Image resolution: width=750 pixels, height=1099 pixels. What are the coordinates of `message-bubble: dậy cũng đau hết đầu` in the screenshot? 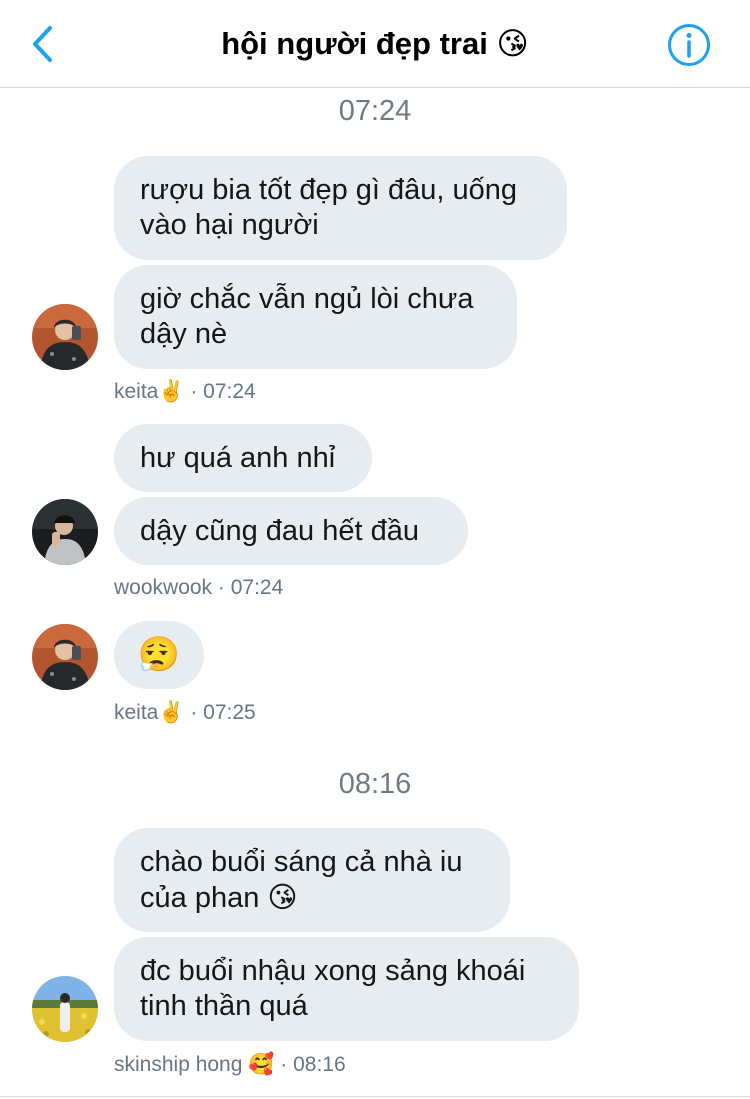 It's located at (291, 531).